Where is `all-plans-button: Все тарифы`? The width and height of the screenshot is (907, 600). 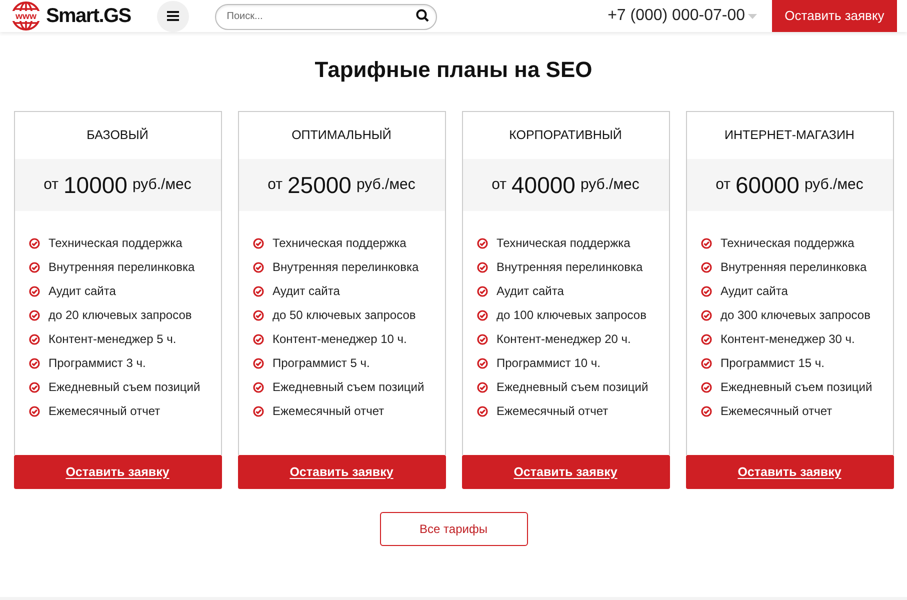 all-plans-button: Все тарифы is located at coordinates (454, 529).